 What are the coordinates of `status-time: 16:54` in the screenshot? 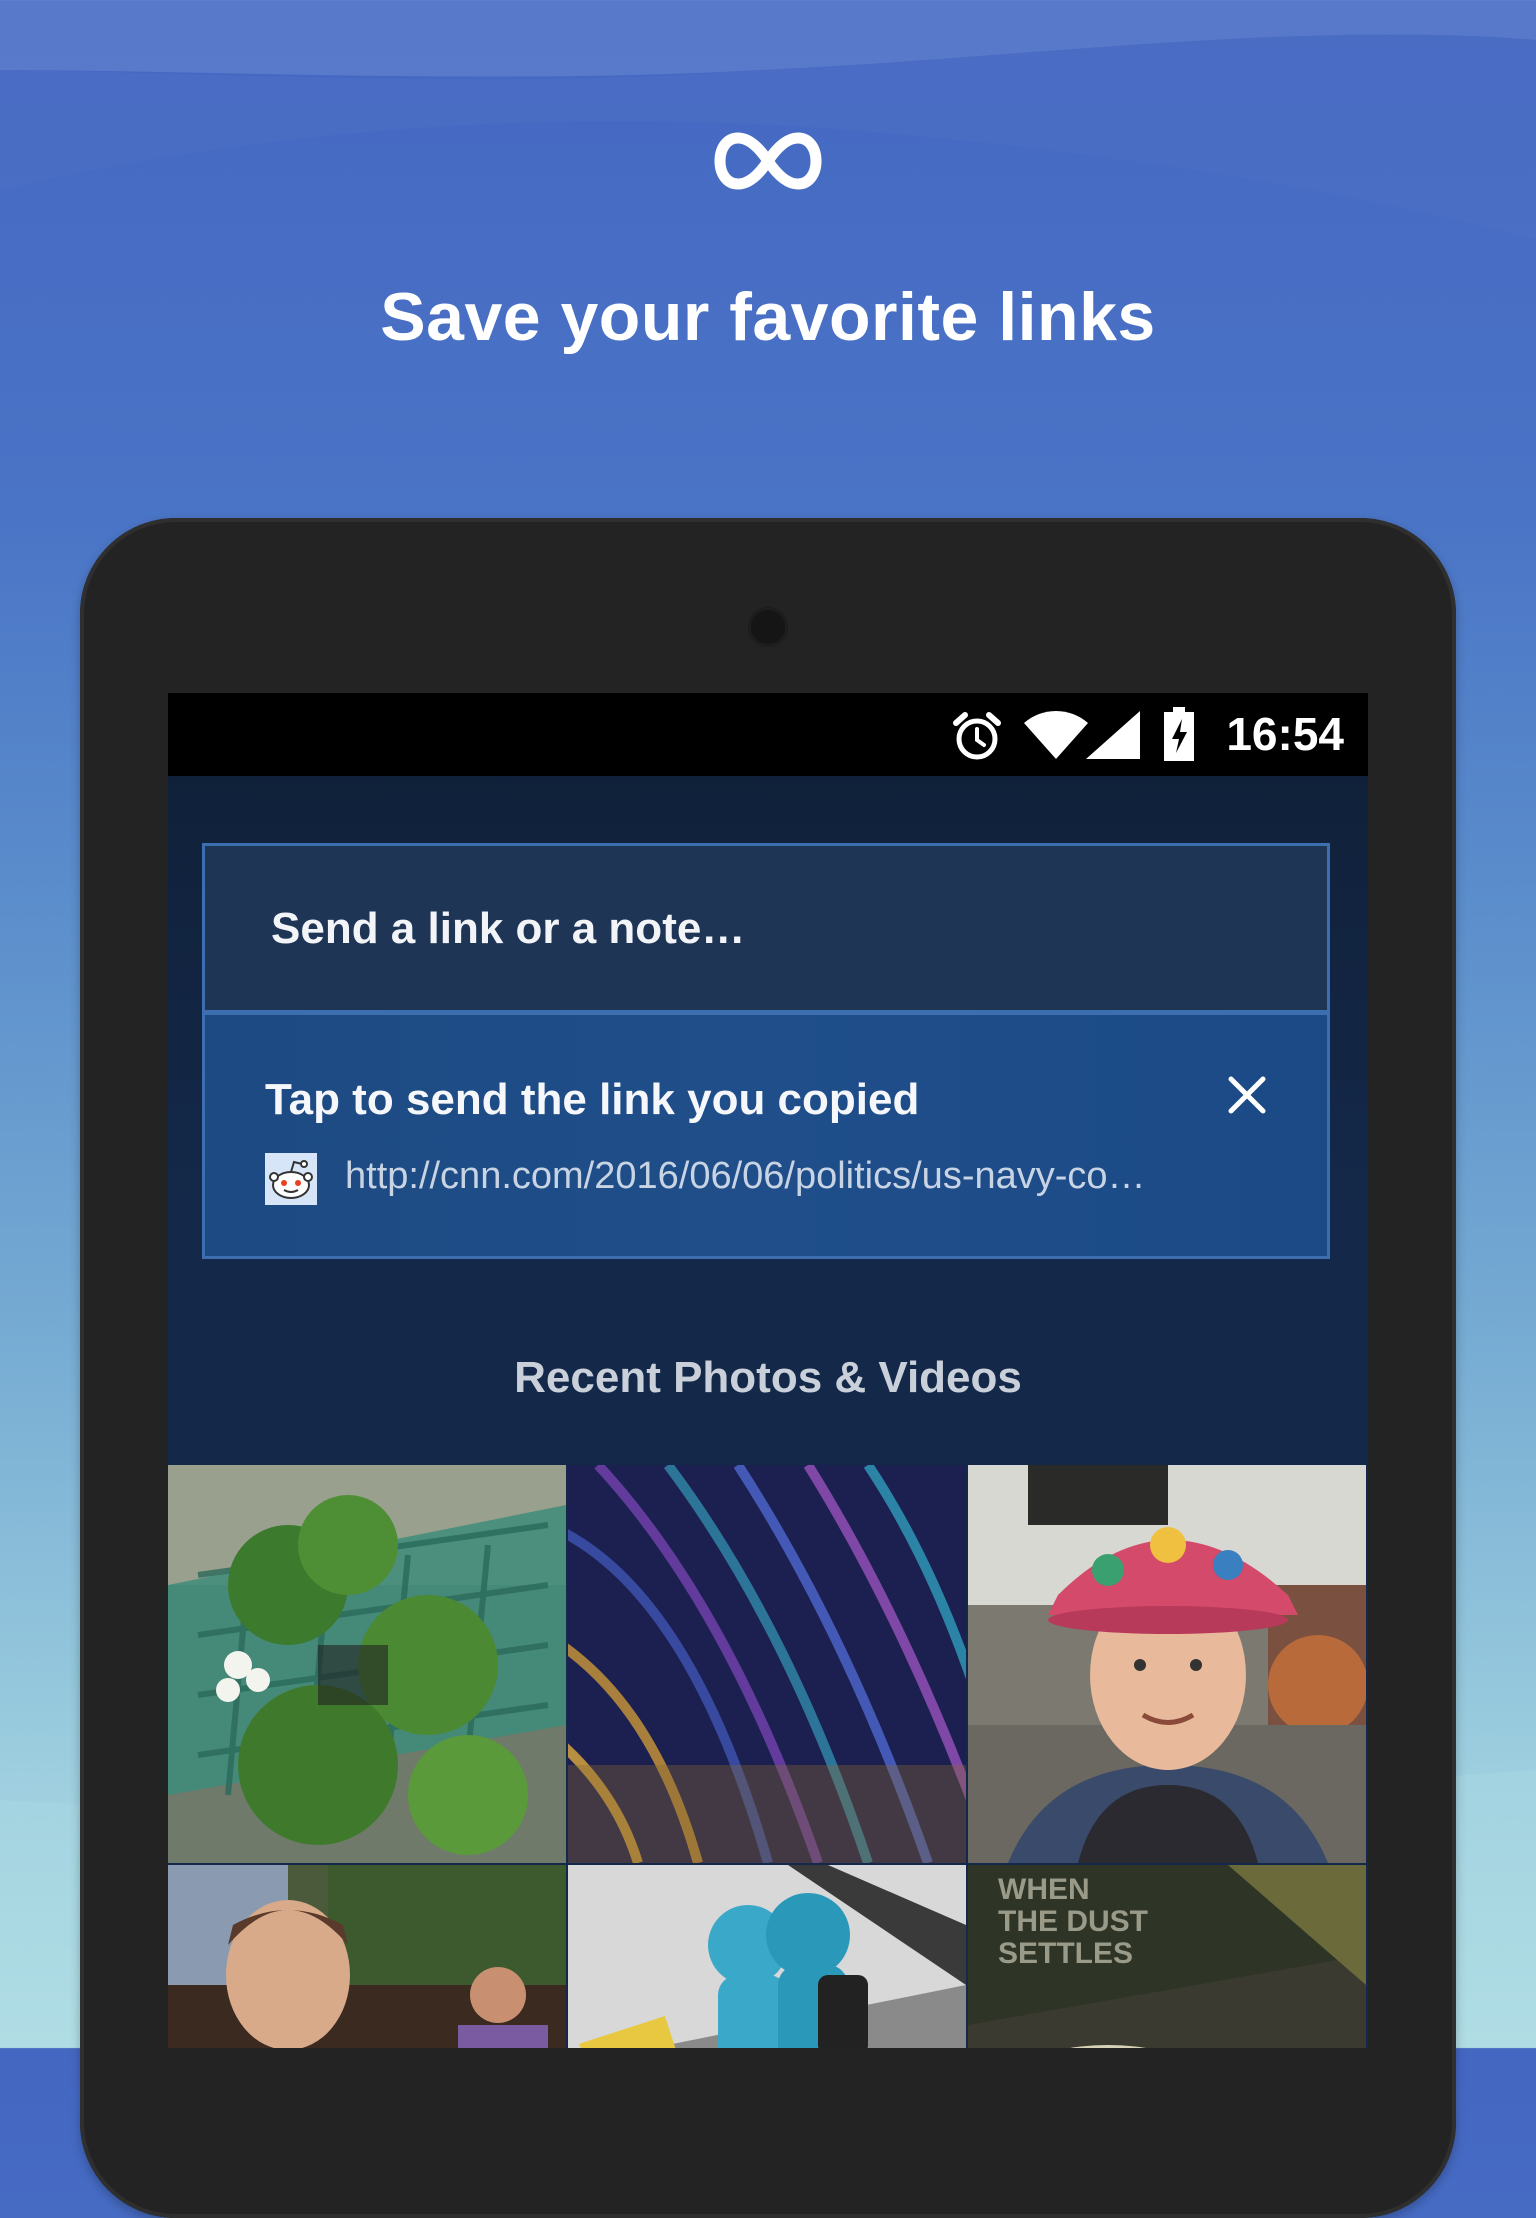 It's located at (1285, 734).